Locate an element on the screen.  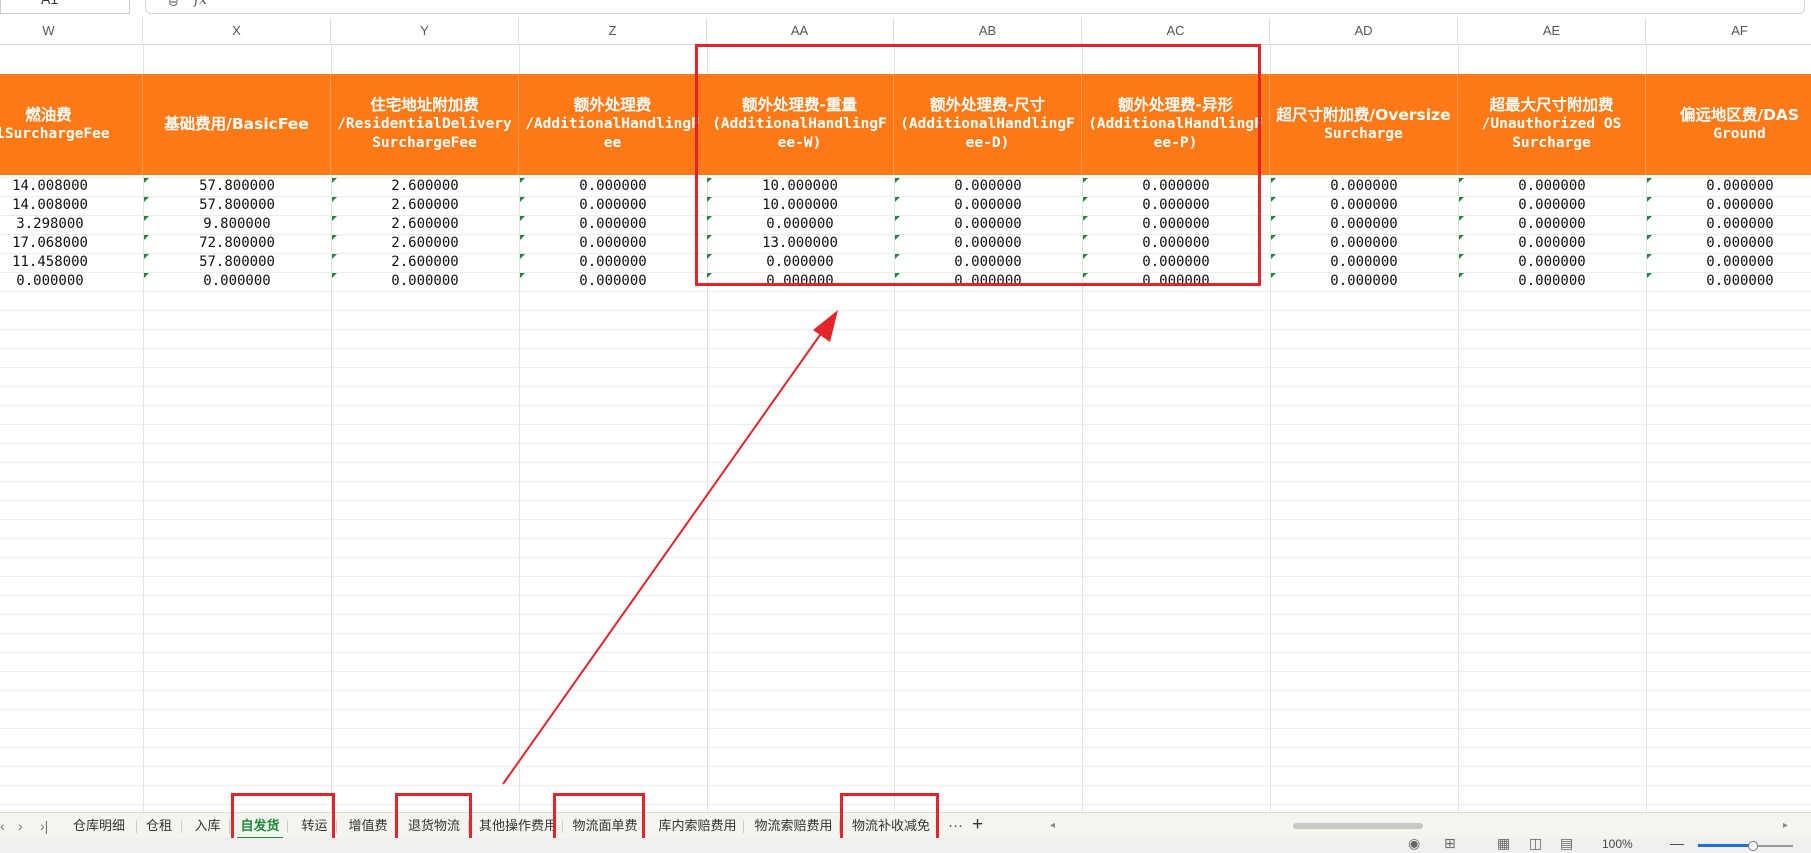
chevron-down-icon: ⌄ is located at coordinates (123, 2).